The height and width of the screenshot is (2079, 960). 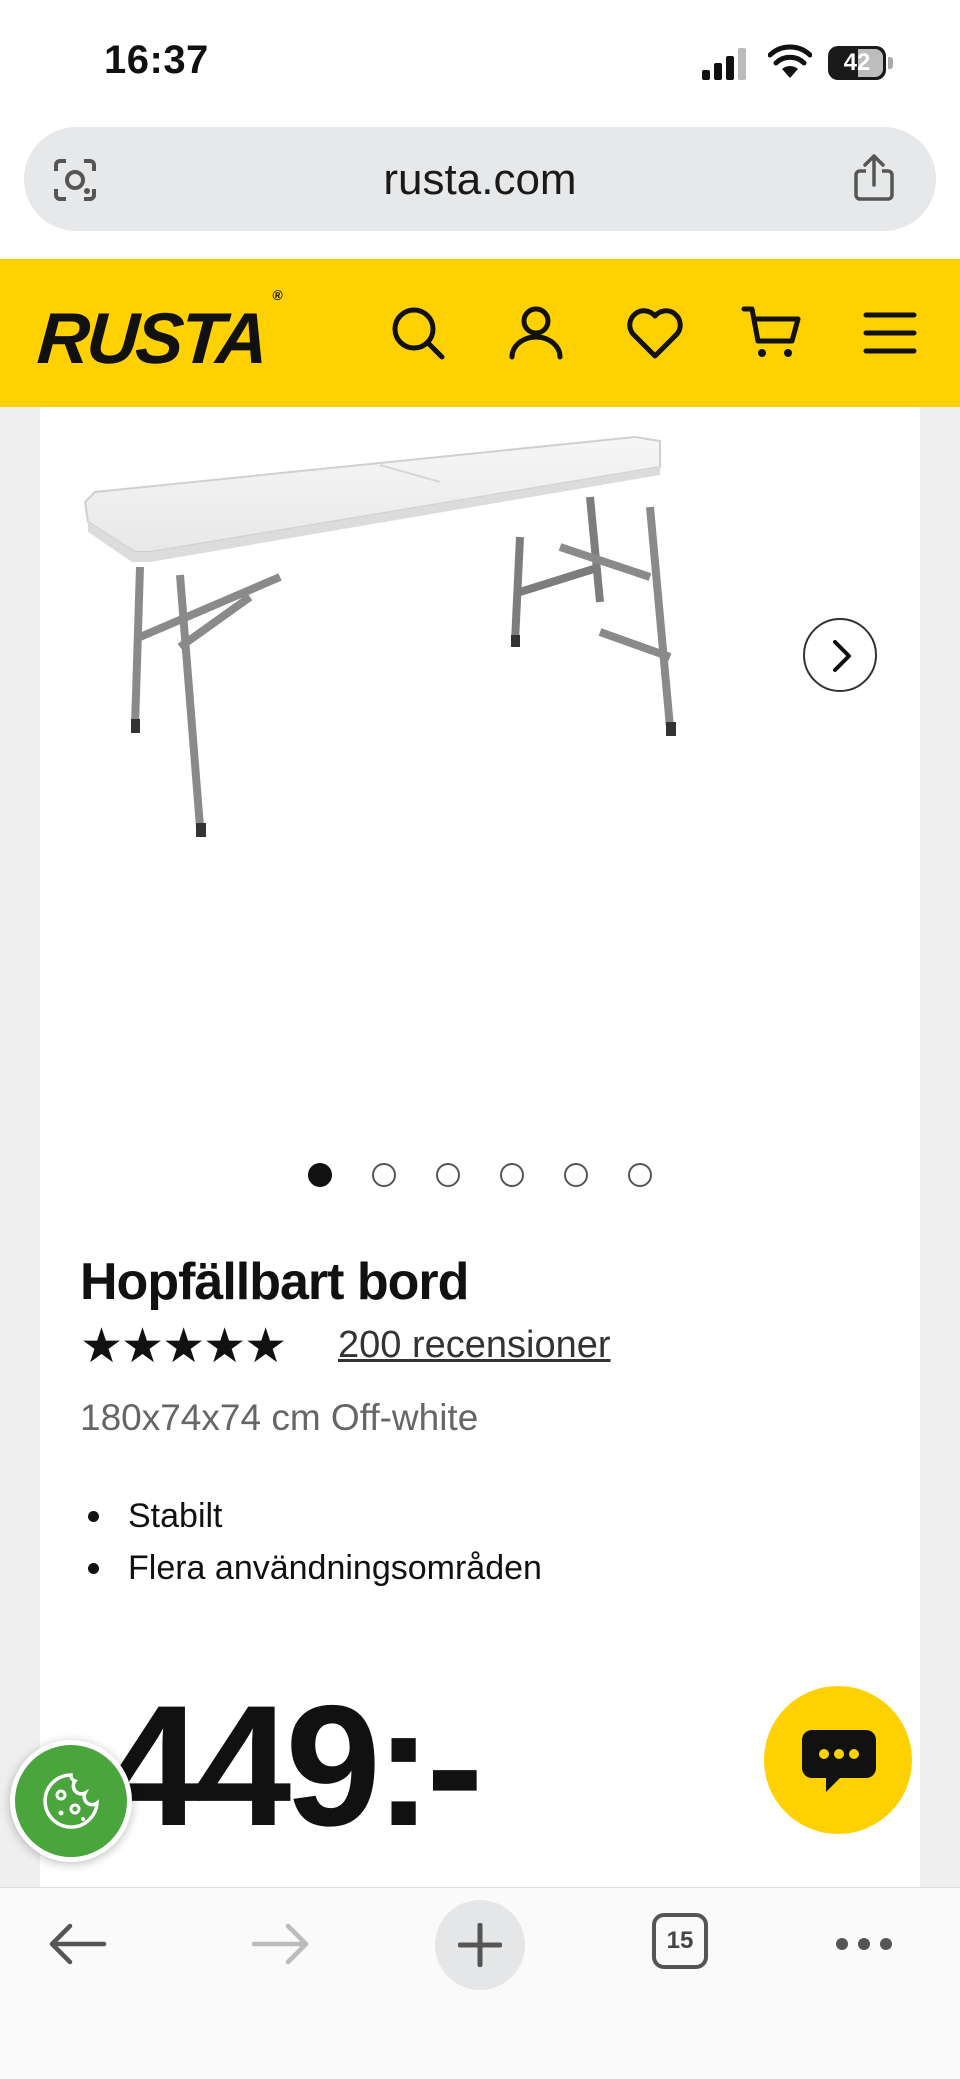 I want to click on cookie-icon, so click(x=71, y=1801).